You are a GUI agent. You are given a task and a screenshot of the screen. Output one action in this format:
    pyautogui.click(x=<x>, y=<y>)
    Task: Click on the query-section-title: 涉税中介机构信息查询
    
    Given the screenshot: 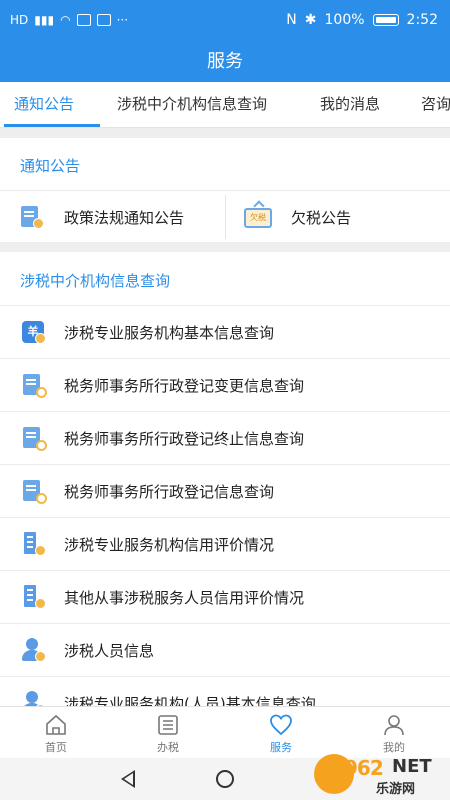 What is the action you would take?
    pyautogui.click(x=95, y=281)
    